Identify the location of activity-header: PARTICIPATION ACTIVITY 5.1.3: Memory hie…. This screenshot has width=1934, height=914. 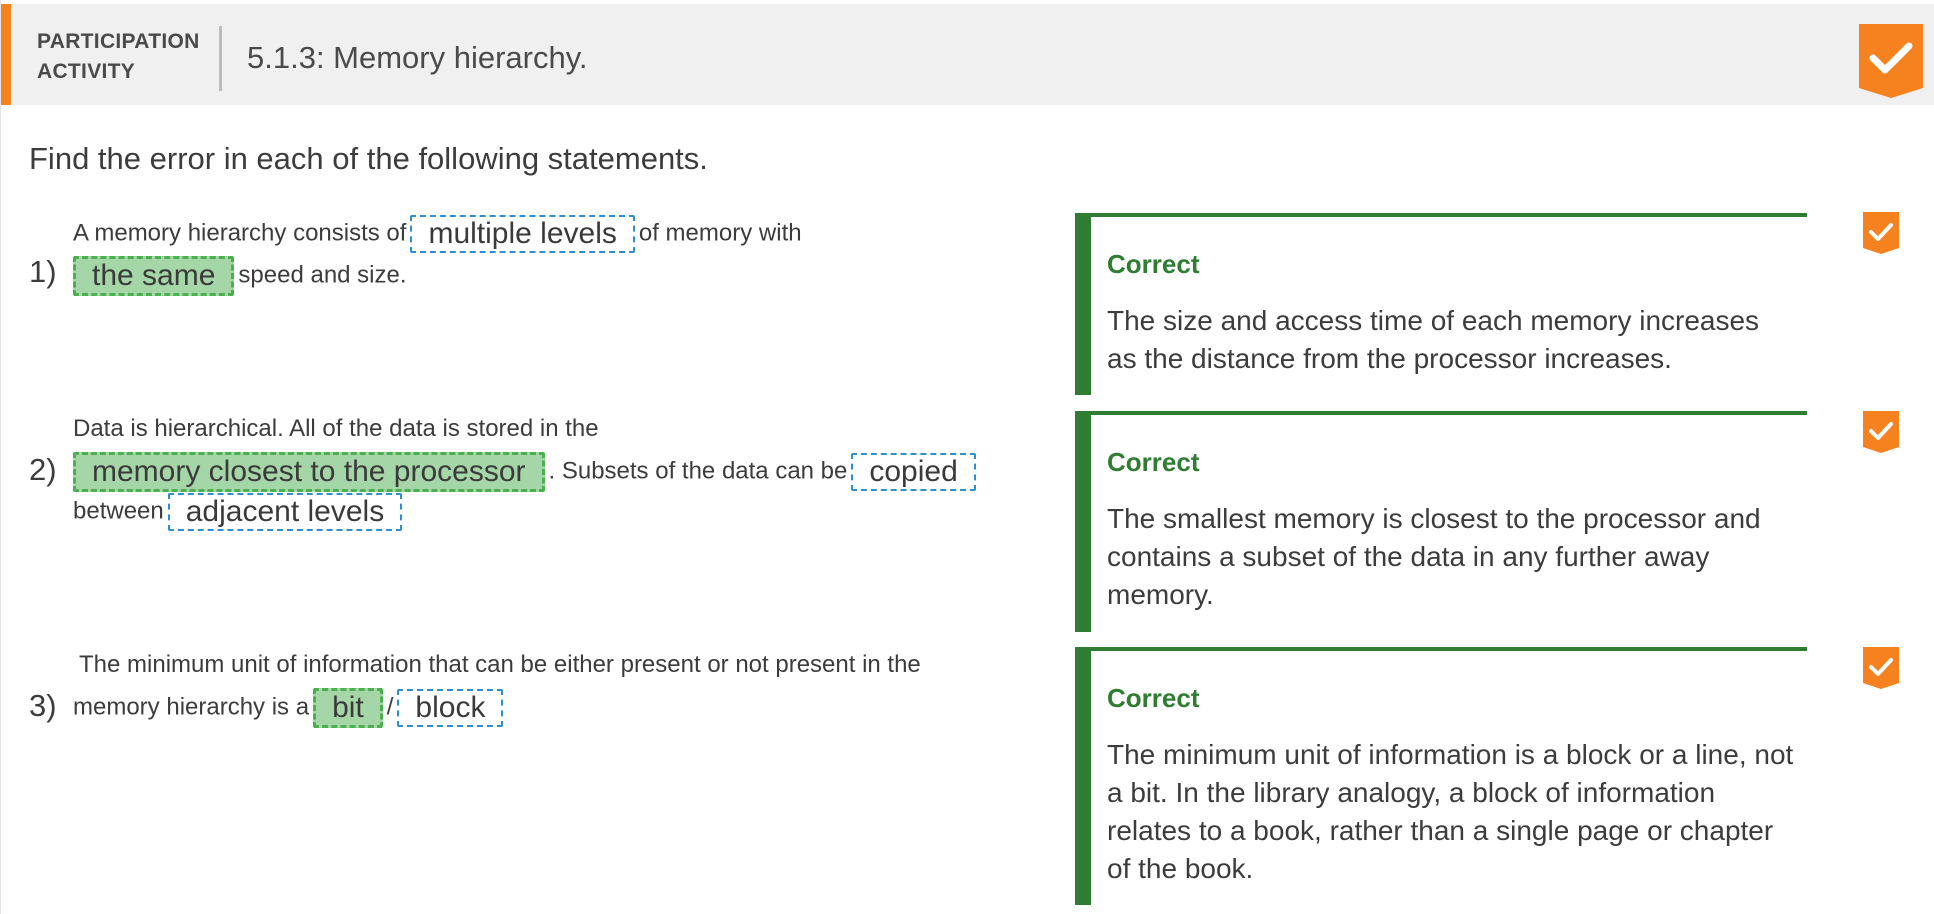
(967, 54).